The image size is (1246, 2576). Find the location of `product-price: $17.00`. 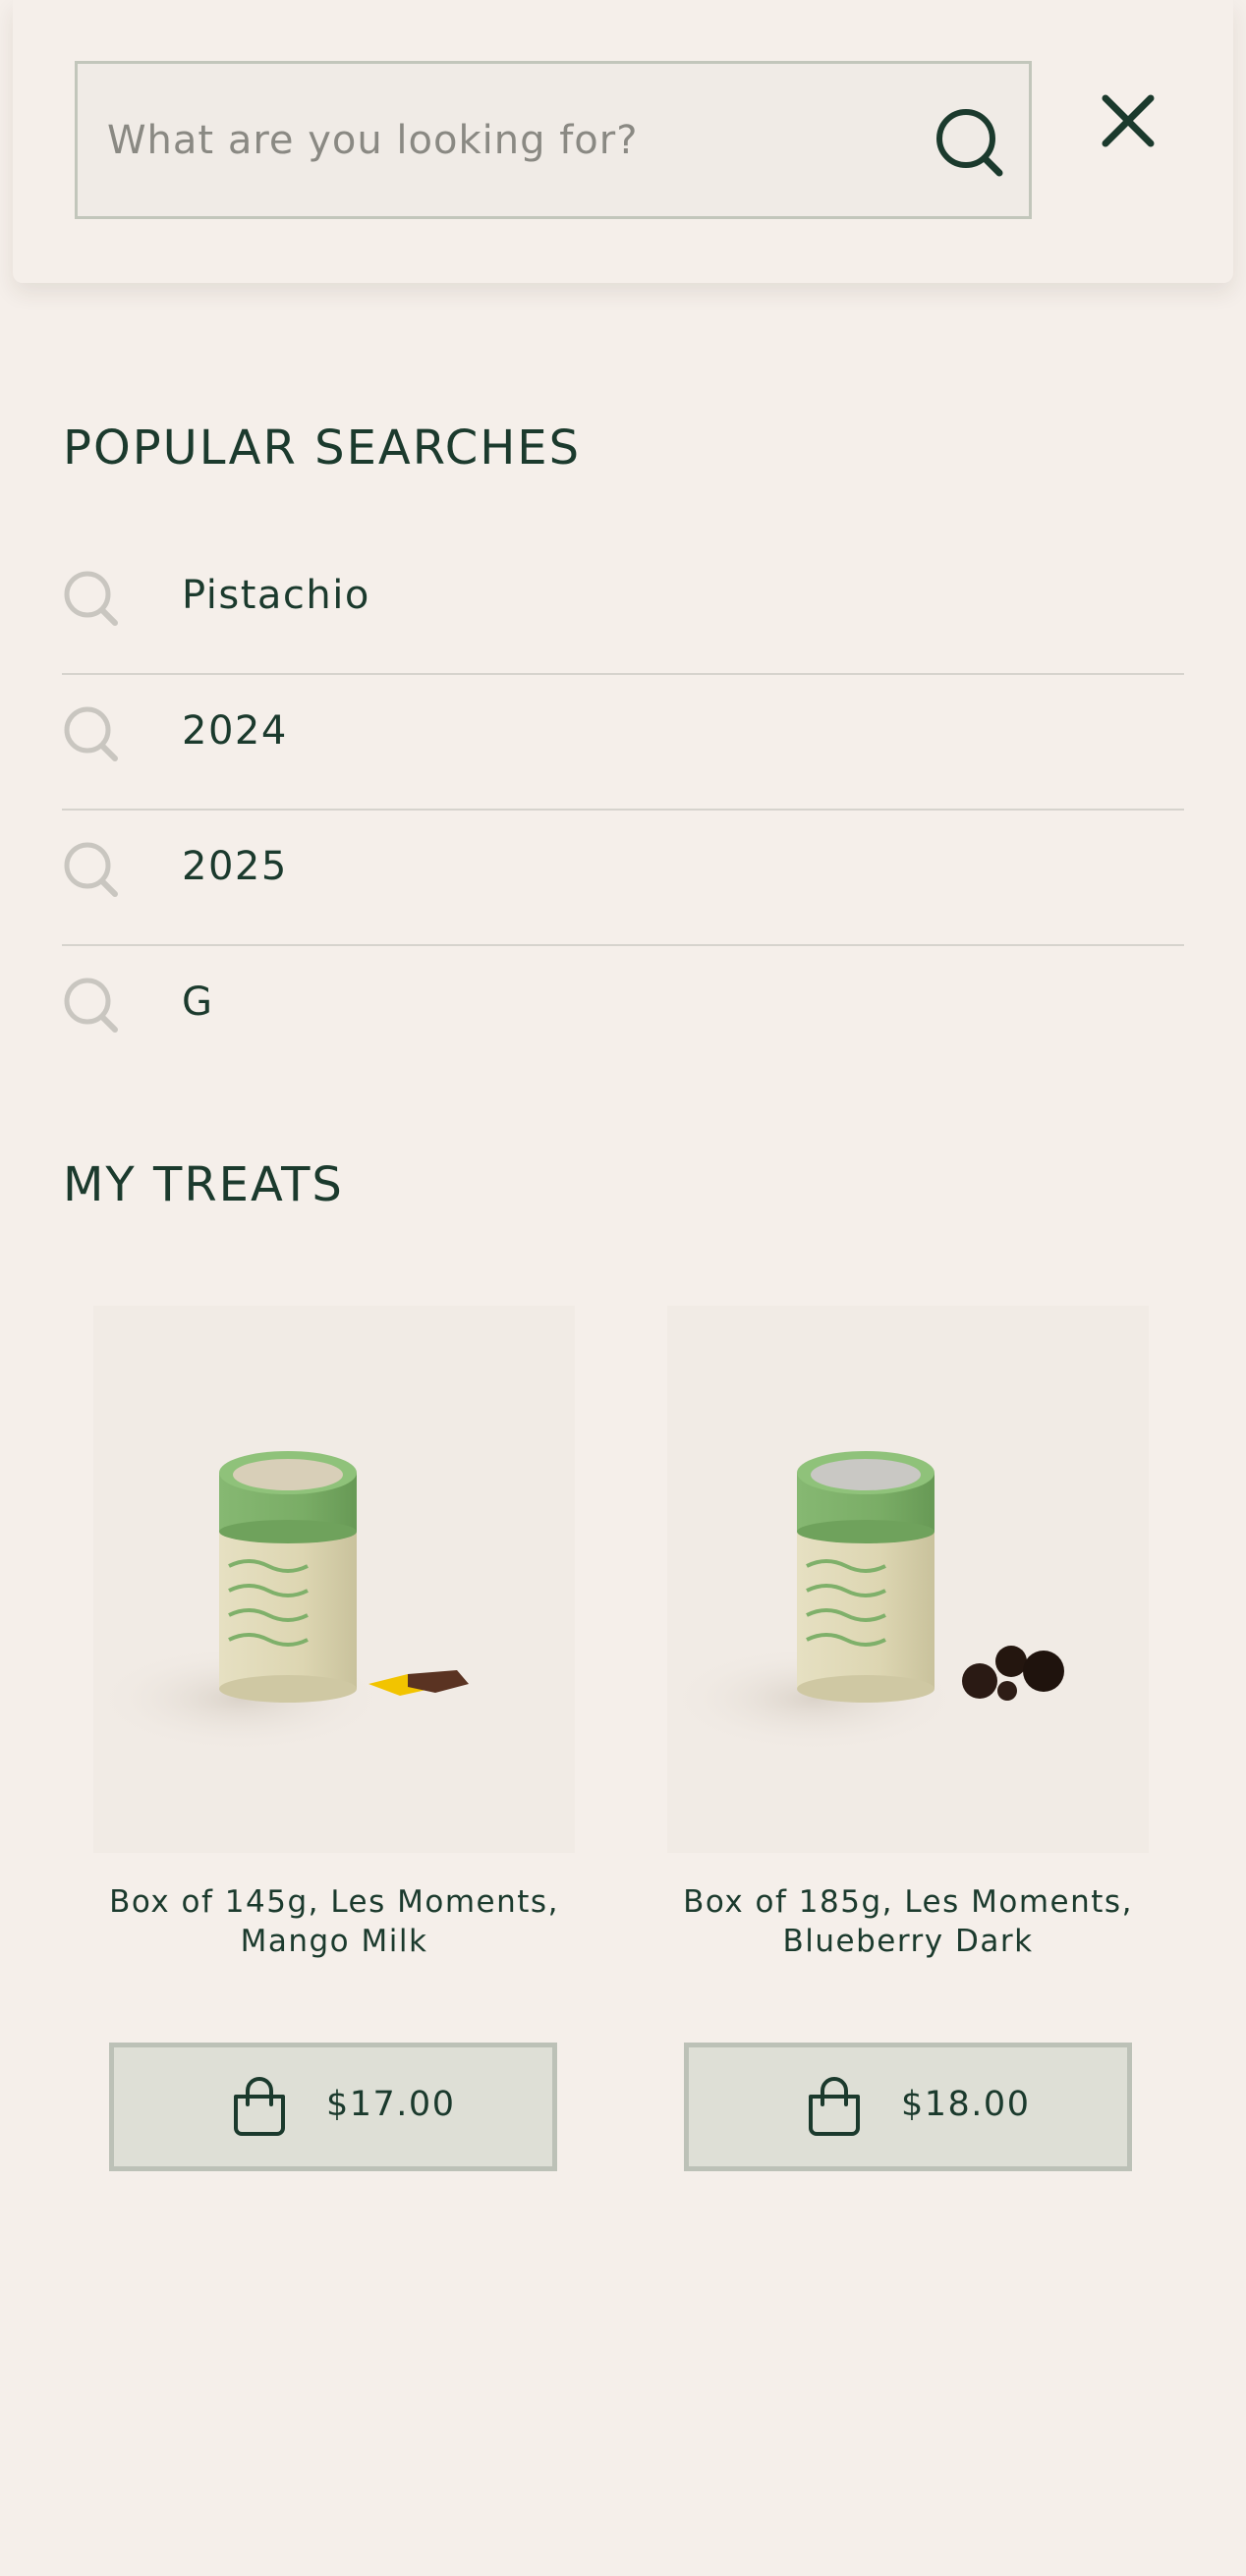

product-price: $17.00 is located at coordinates (391, 2104).